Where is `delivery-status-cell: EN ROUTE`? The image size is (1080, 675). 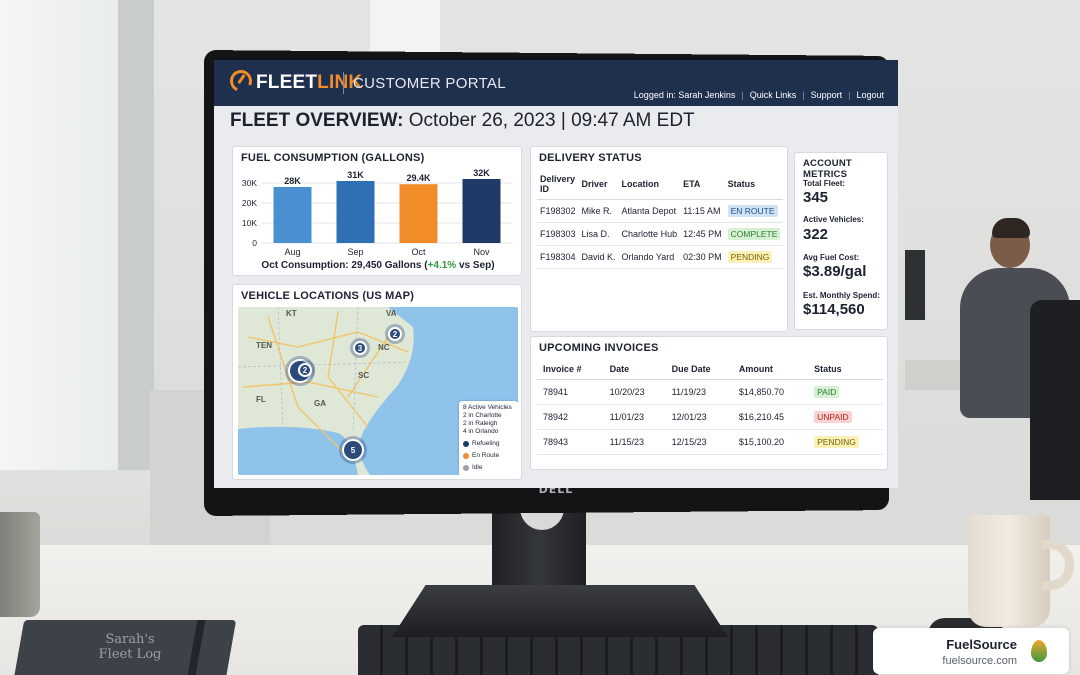
delivery-status-cell: EN ROUTE is located at coordinates (754, 211).